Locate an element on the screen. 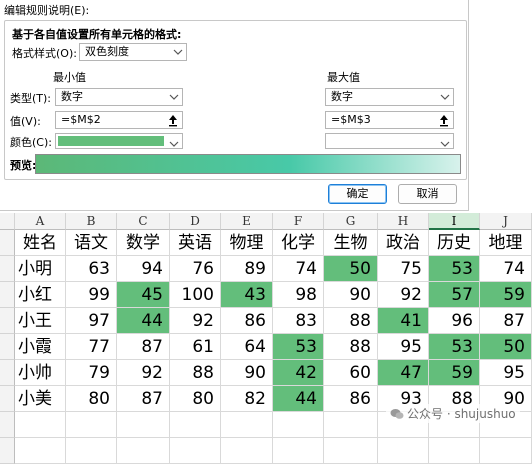  score-cell: 47 is located at coordinates (403, 373).